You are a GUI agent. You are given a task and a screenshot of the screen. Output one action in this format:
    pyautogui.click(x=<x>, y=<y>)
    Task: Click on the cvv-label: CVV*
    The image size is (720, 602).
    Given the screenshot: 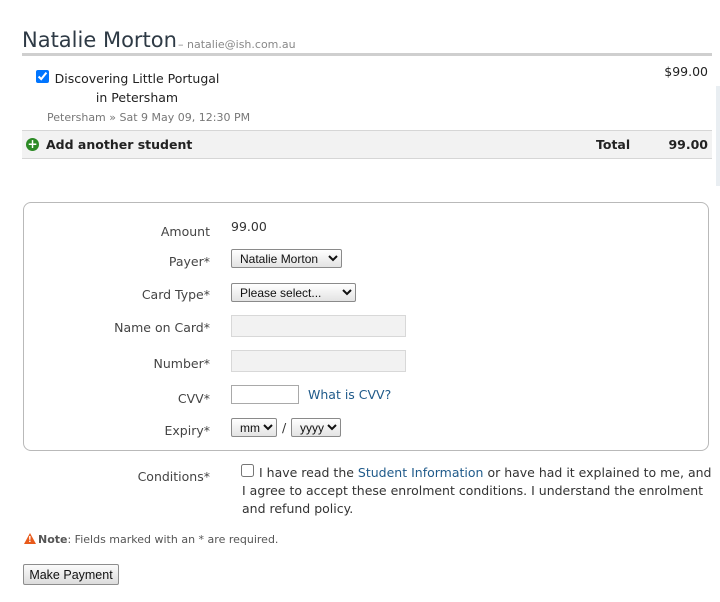 What is the action you would take?
    pyautogui.click(x=193, y=398)
    